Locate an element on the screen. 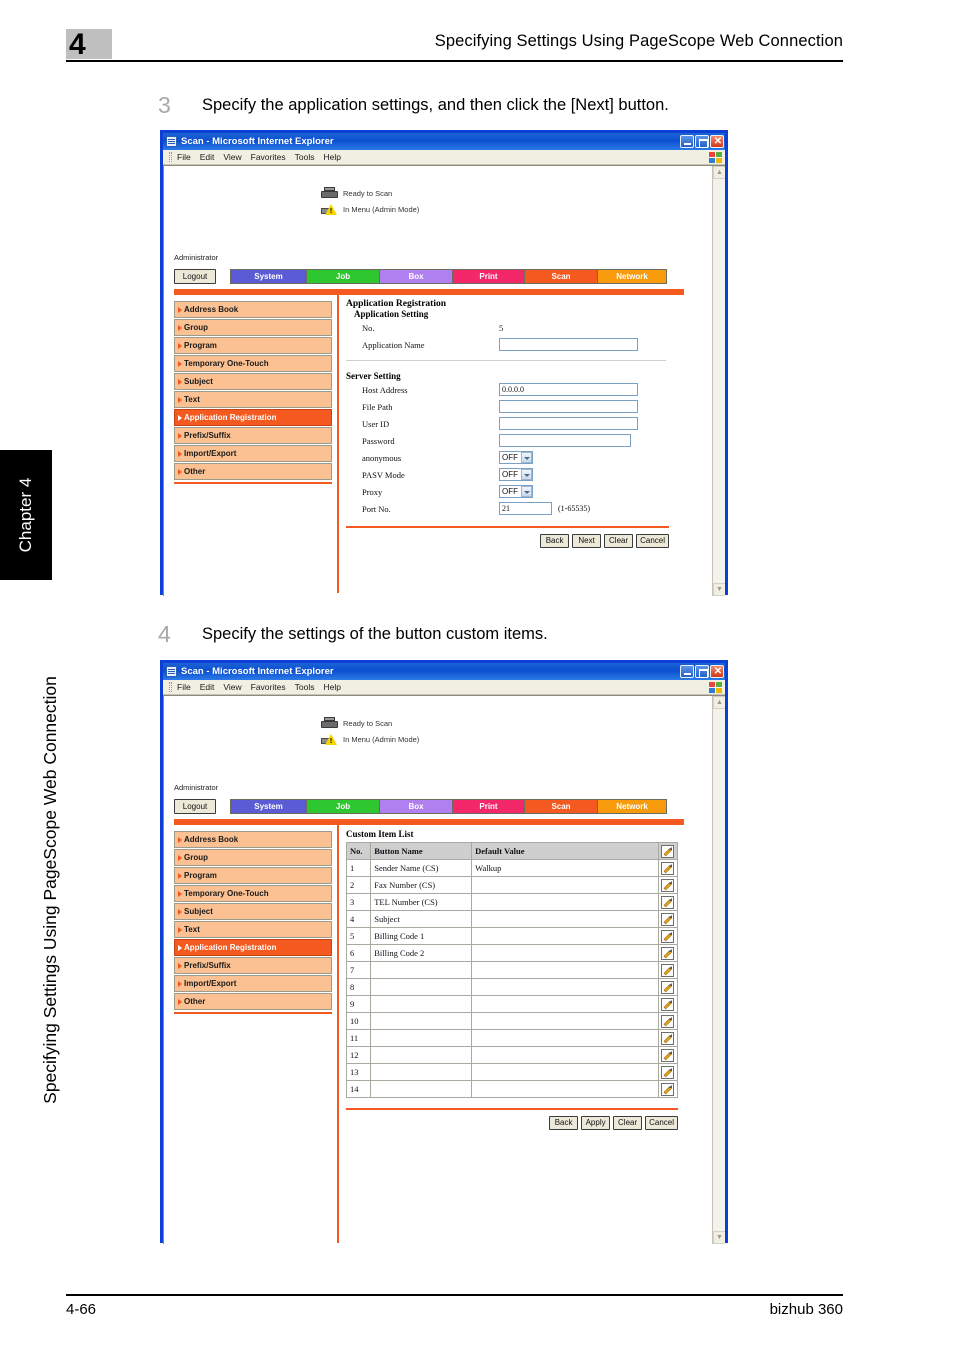 This screenshot has height=1352, width=954. table-row: 10 is located at coordinates (512, 1021).